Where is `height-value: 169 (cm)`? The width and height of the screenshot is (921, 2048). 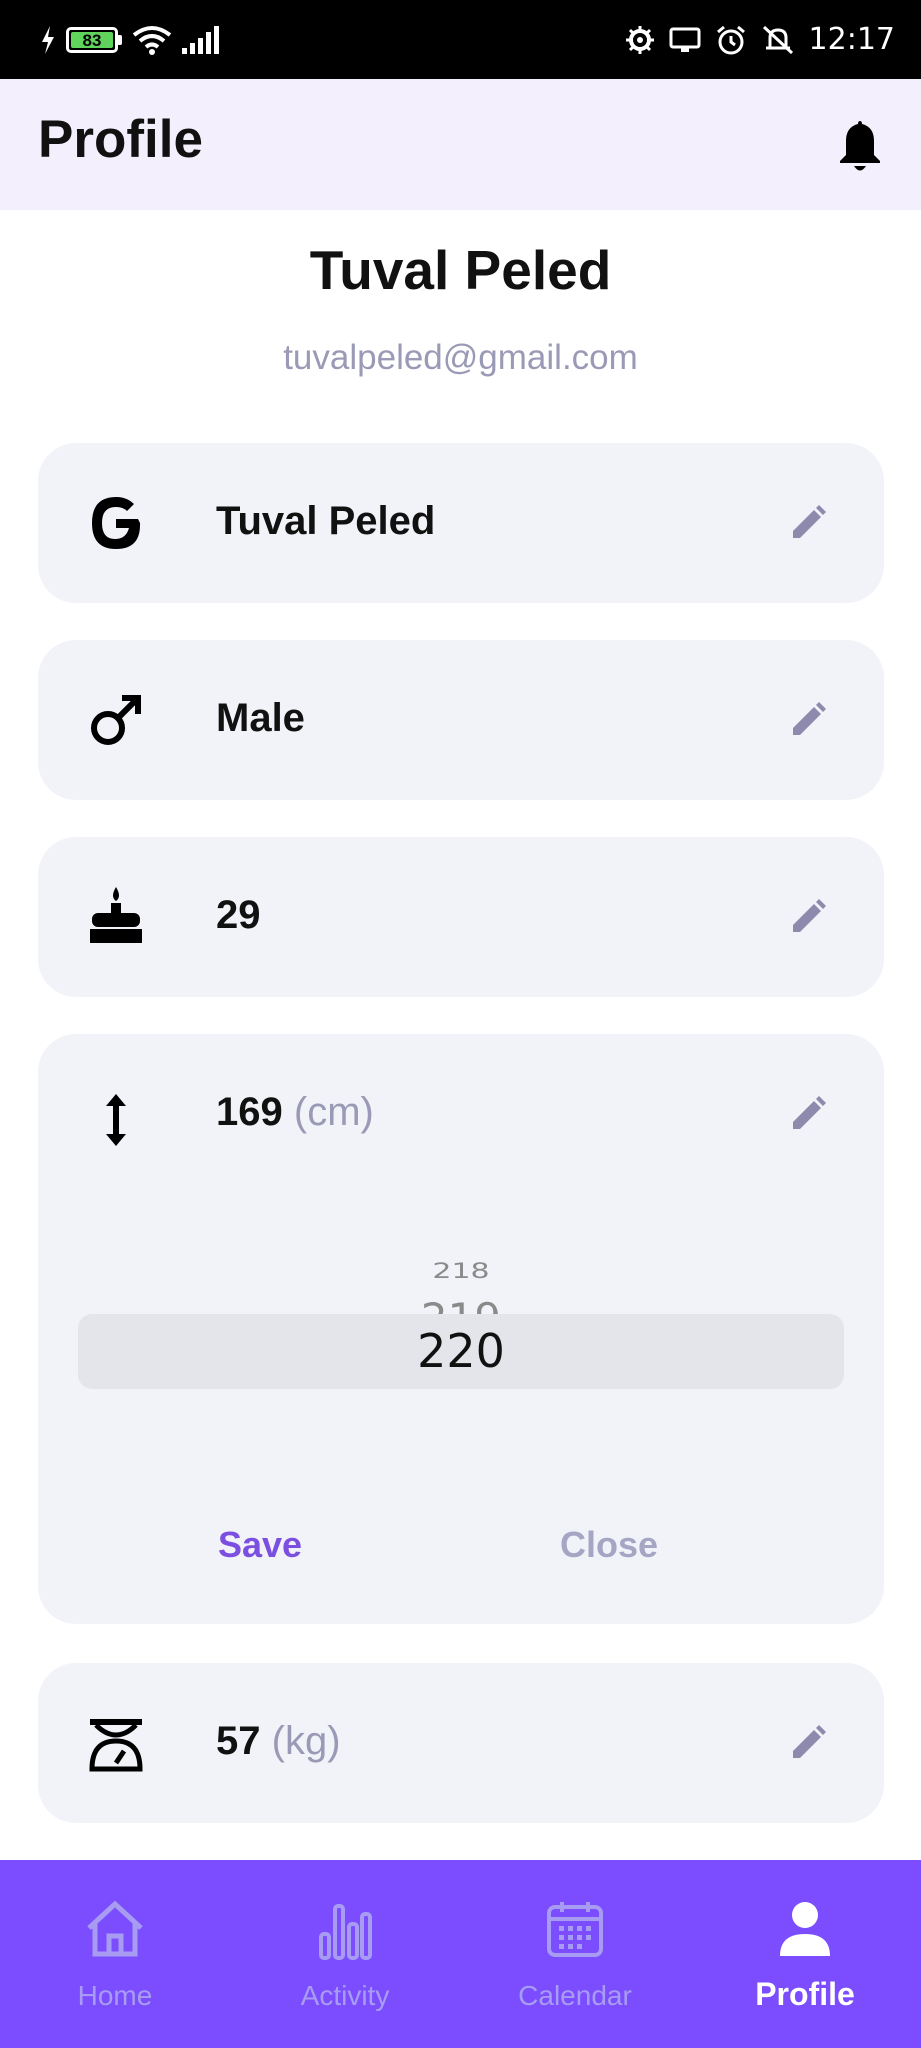 height-value: 169 (cm) is located at coordinates (295, 1112).